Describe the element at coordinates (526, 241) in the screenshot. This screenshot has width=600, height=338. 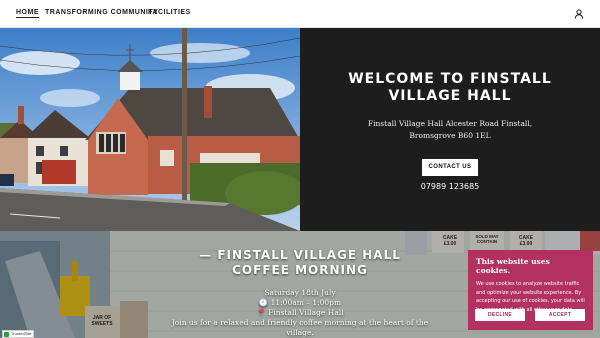
I see `cake-sign-2: CAKE £3.00` at that location.